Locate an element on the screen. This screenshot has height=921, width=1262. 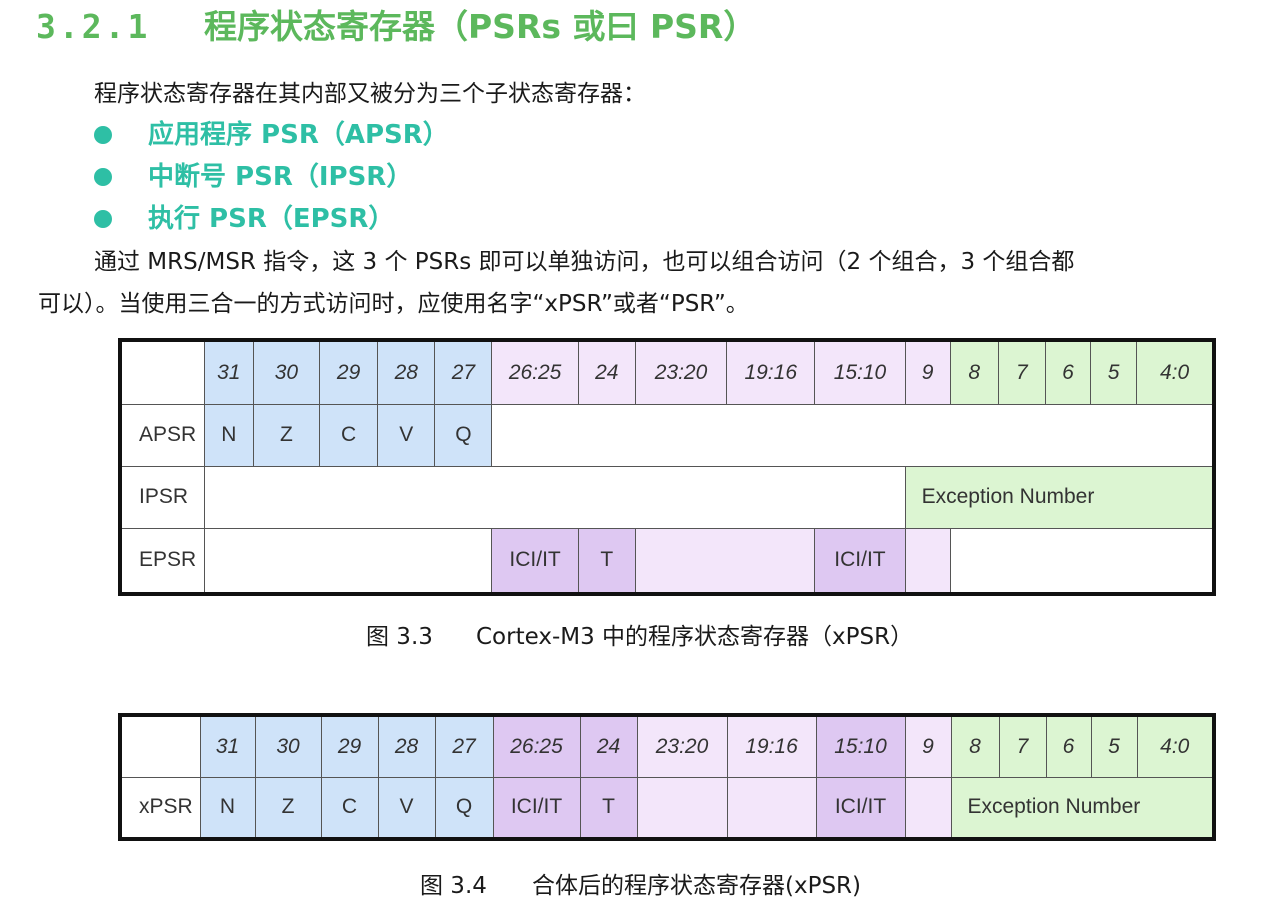
section-heading: 3.2.1 程序状态寄存器（PSRs 或曰 PSR） is located at coordinates (396, 23).